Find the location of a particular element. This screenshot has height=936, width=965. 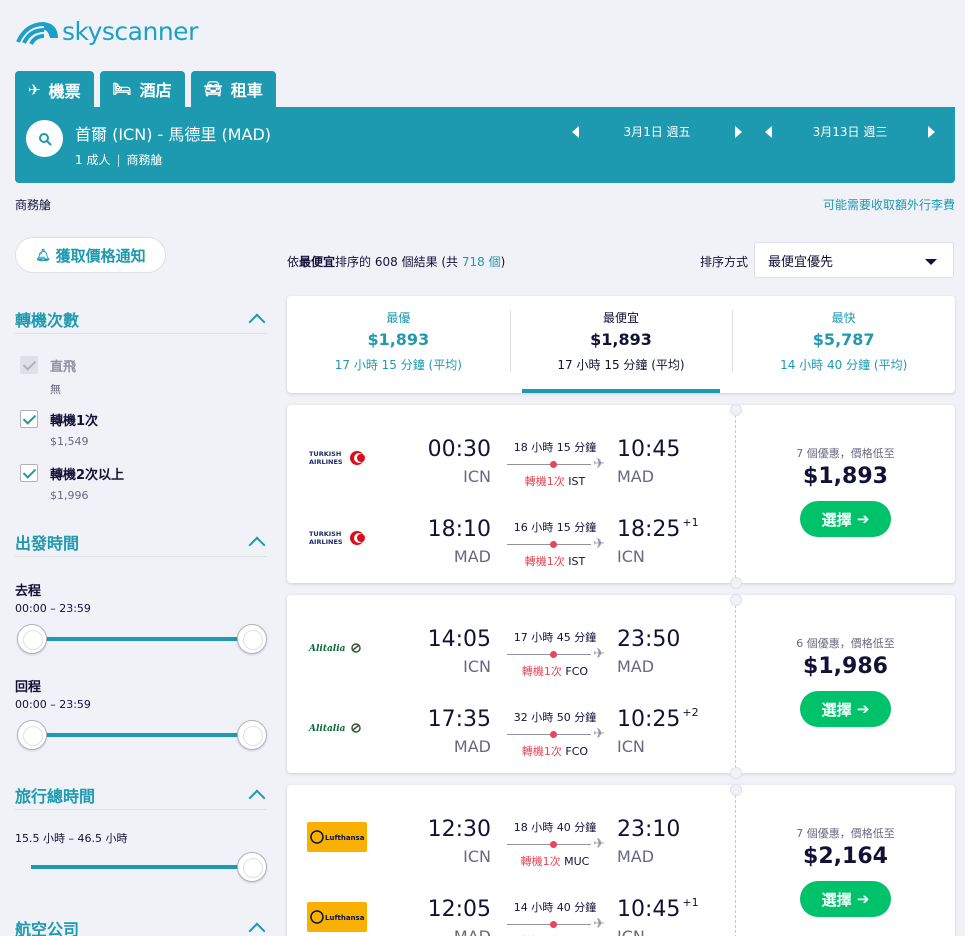

option-name: 轉機2次以上 is located at coordinates (87, 475).